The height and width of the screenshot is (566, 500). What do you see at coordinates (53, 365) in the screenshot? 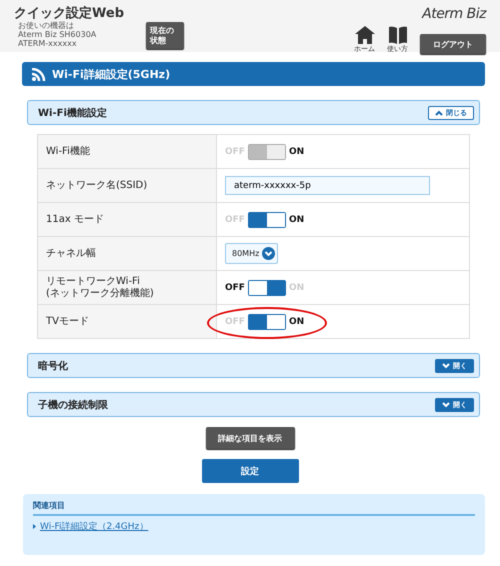
I see `section-title: 暗号化` at bounding box center [53, 365].